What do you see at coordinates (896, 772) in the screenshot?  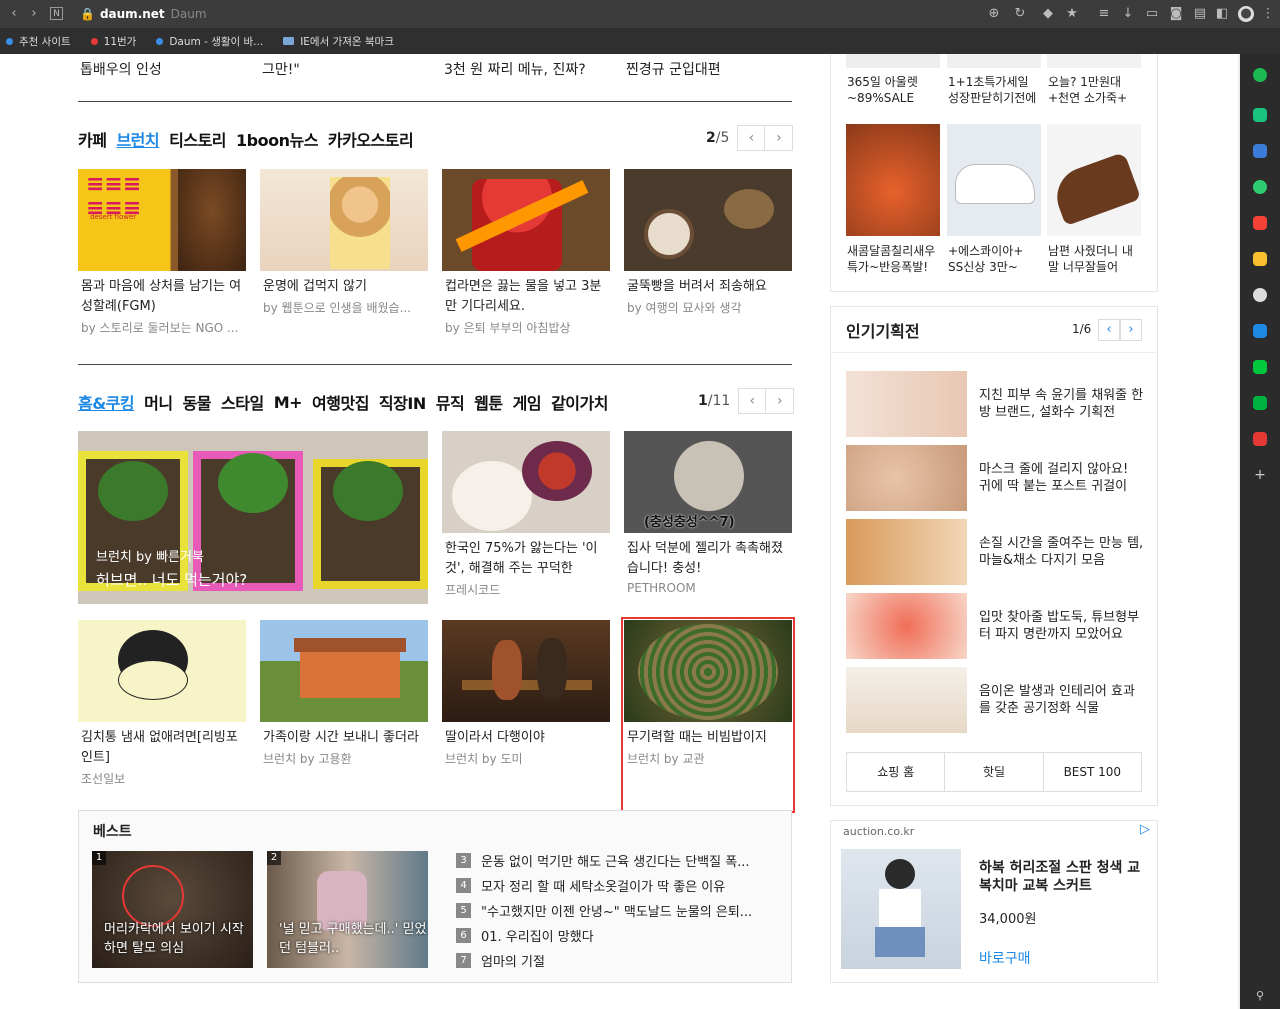 I see `shopping-home-button: 쇼핑 홈` at bounding box center [896, 772].